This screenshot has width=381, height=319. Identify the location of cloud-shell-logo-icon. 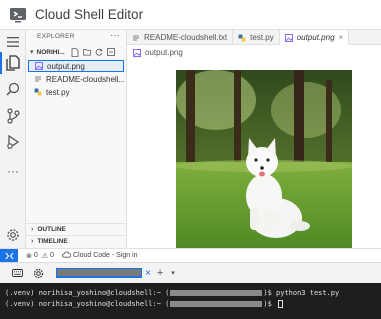
(18, 15).